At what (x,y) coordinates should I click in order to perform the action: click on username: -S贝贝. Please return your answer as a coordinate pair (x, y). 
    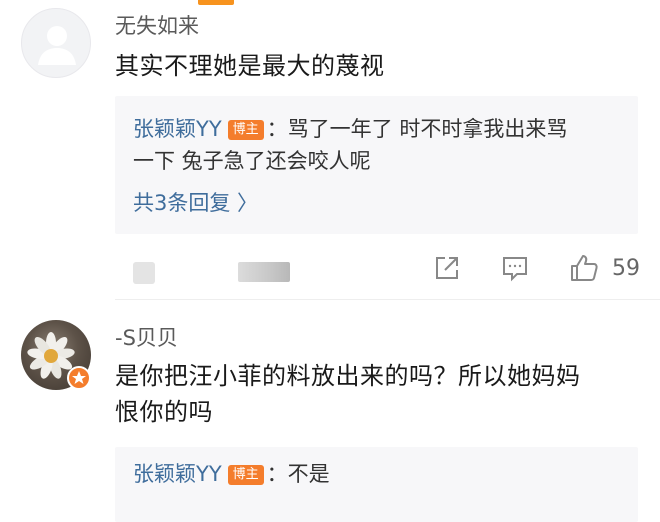
    Looking at the image, I should click on (146, 337).